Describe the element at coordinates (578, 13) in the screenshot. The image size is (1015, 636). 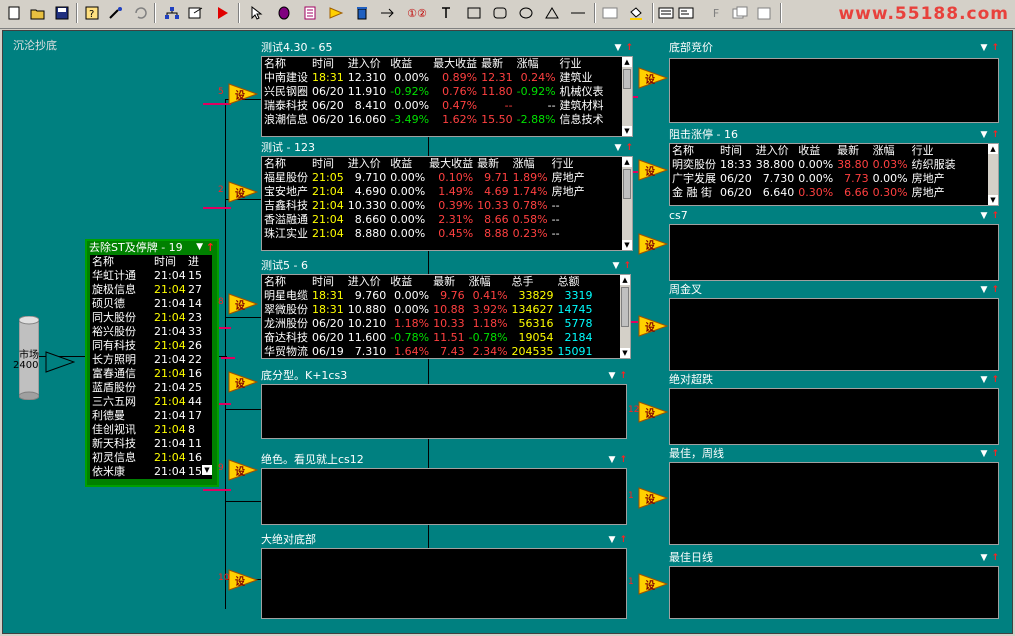
I see `line-tool-icon` at that location.